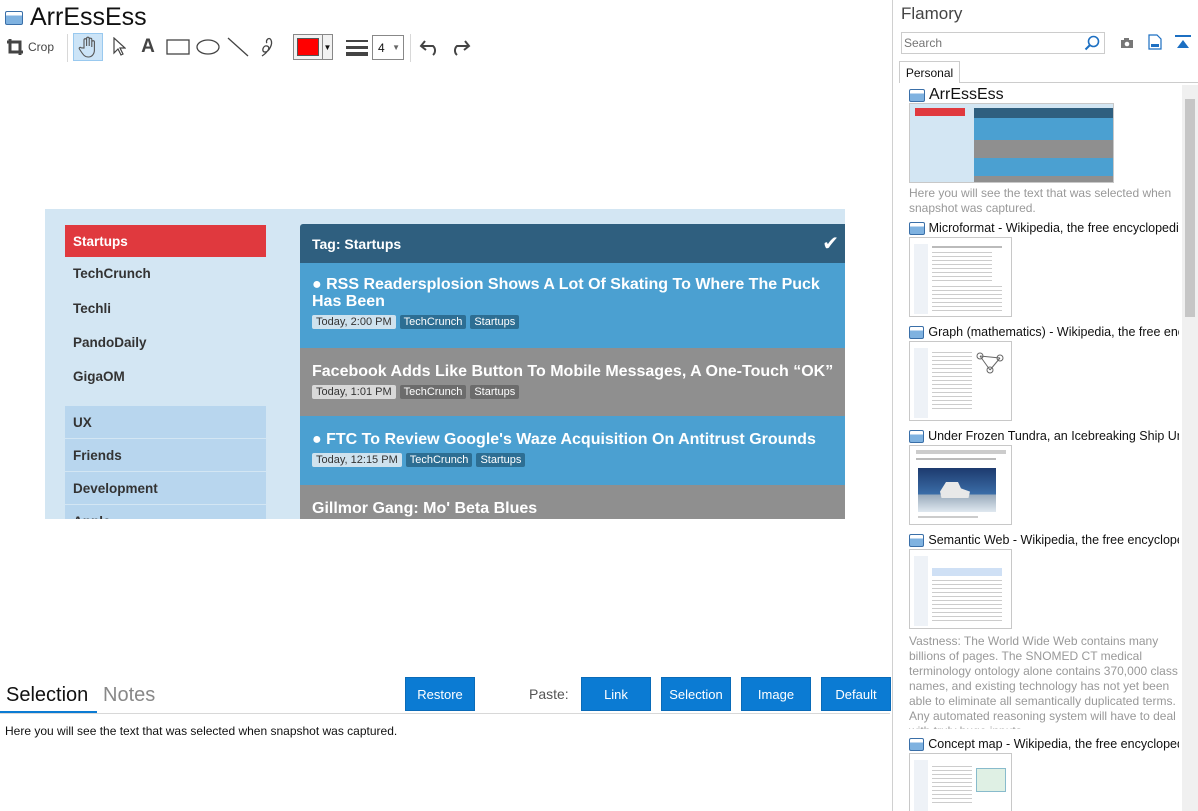 The image size is (1198, 811). Describe the element at coordinates (129, 695) in the screenshot. I see `tab-notes: Notes` at that location.